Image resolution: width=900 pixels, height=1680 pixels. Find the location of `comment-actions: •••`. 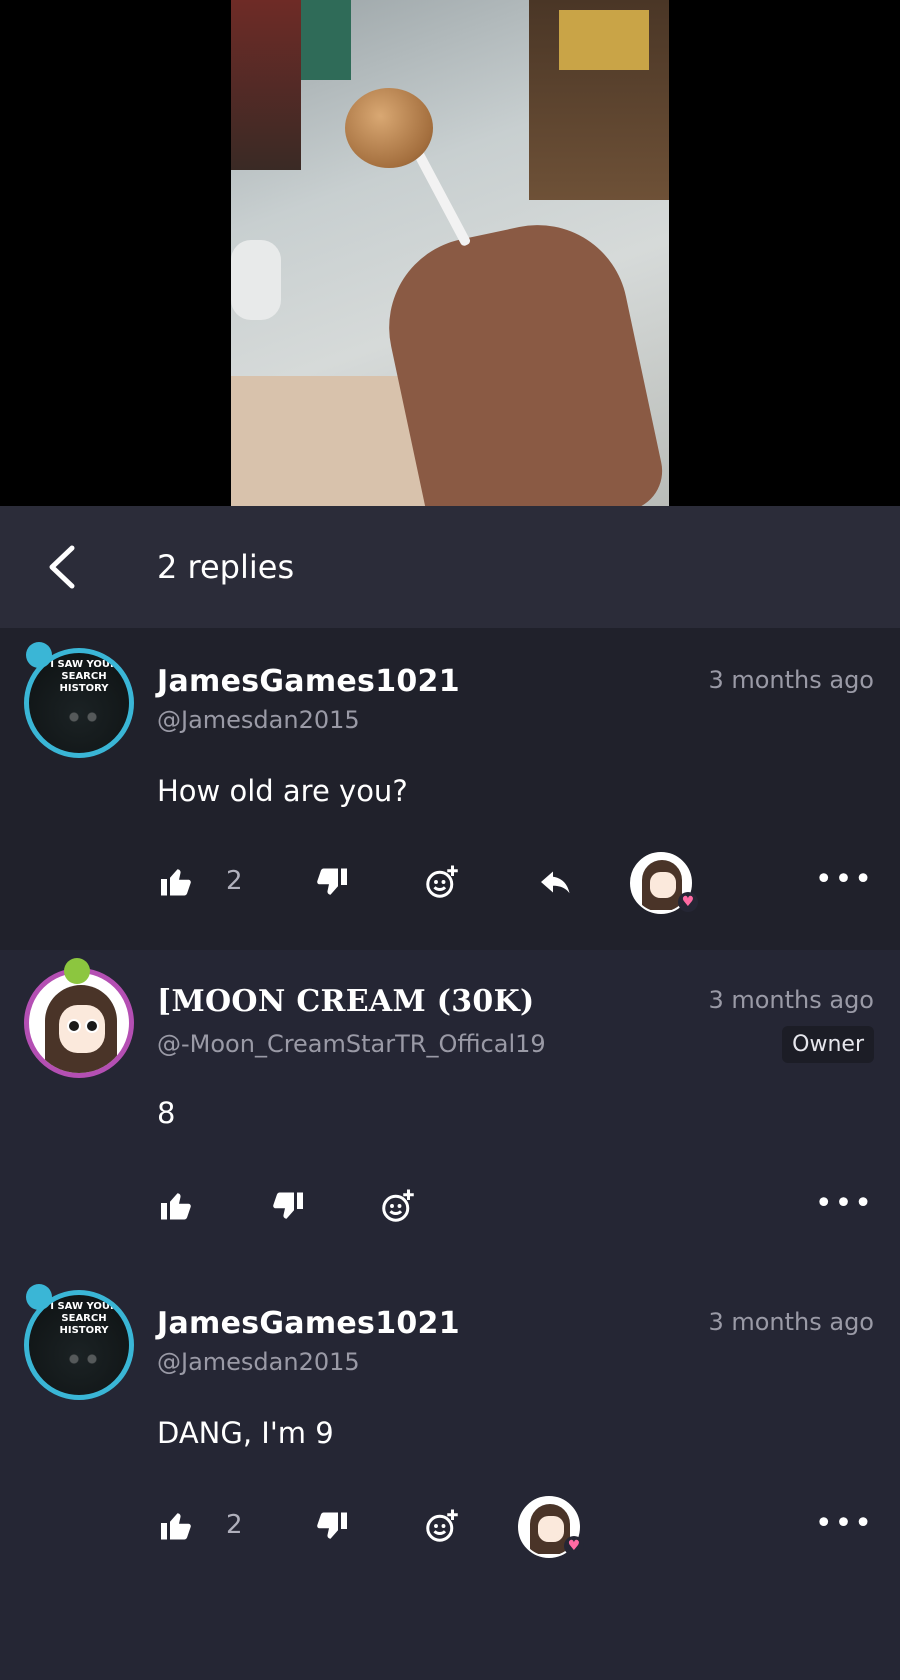

comment-actions: ••• is located at coordinates (450, 1206).